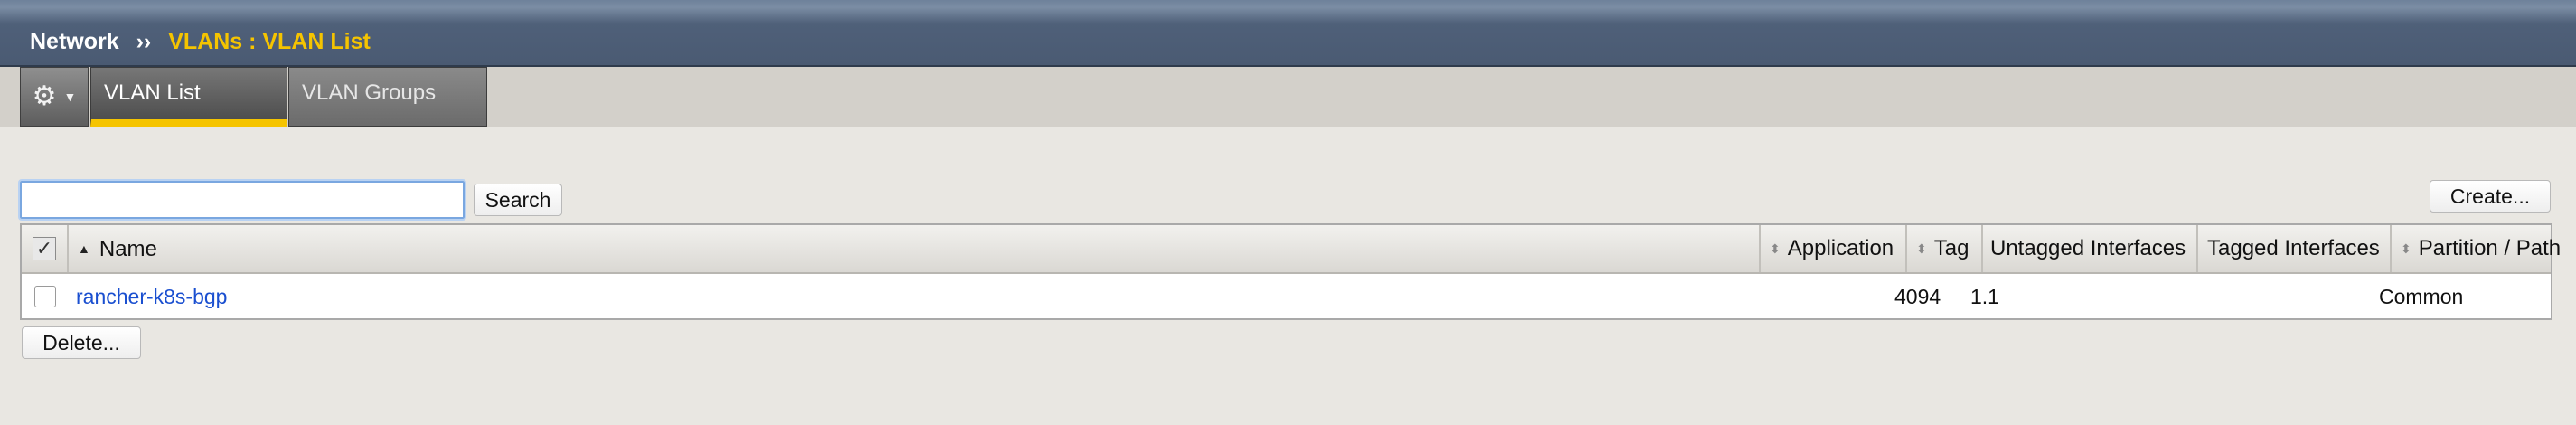 The width and height of the screenshot is (2576, 425). What do you see at coordinates (915, 248) in the screenshot?
I see `column-header-name: ▲ Name` at bounding box center [915, 248].